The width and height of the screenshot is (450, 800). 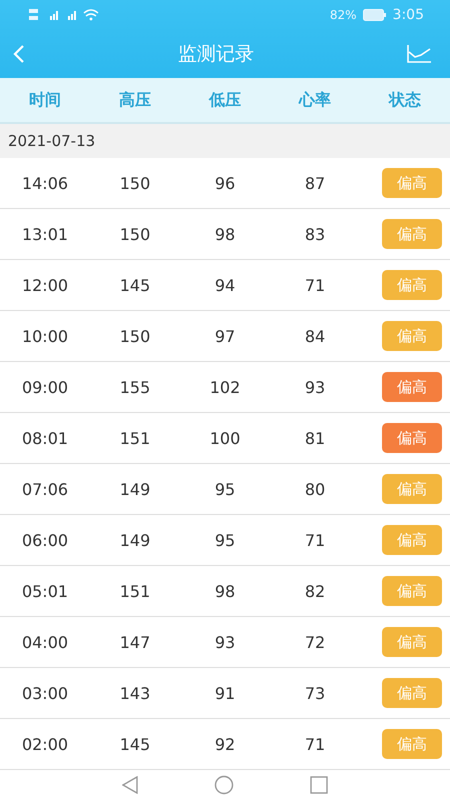 I want to click on heart-rate-cell-text: 93, so click(x=315, y=387).